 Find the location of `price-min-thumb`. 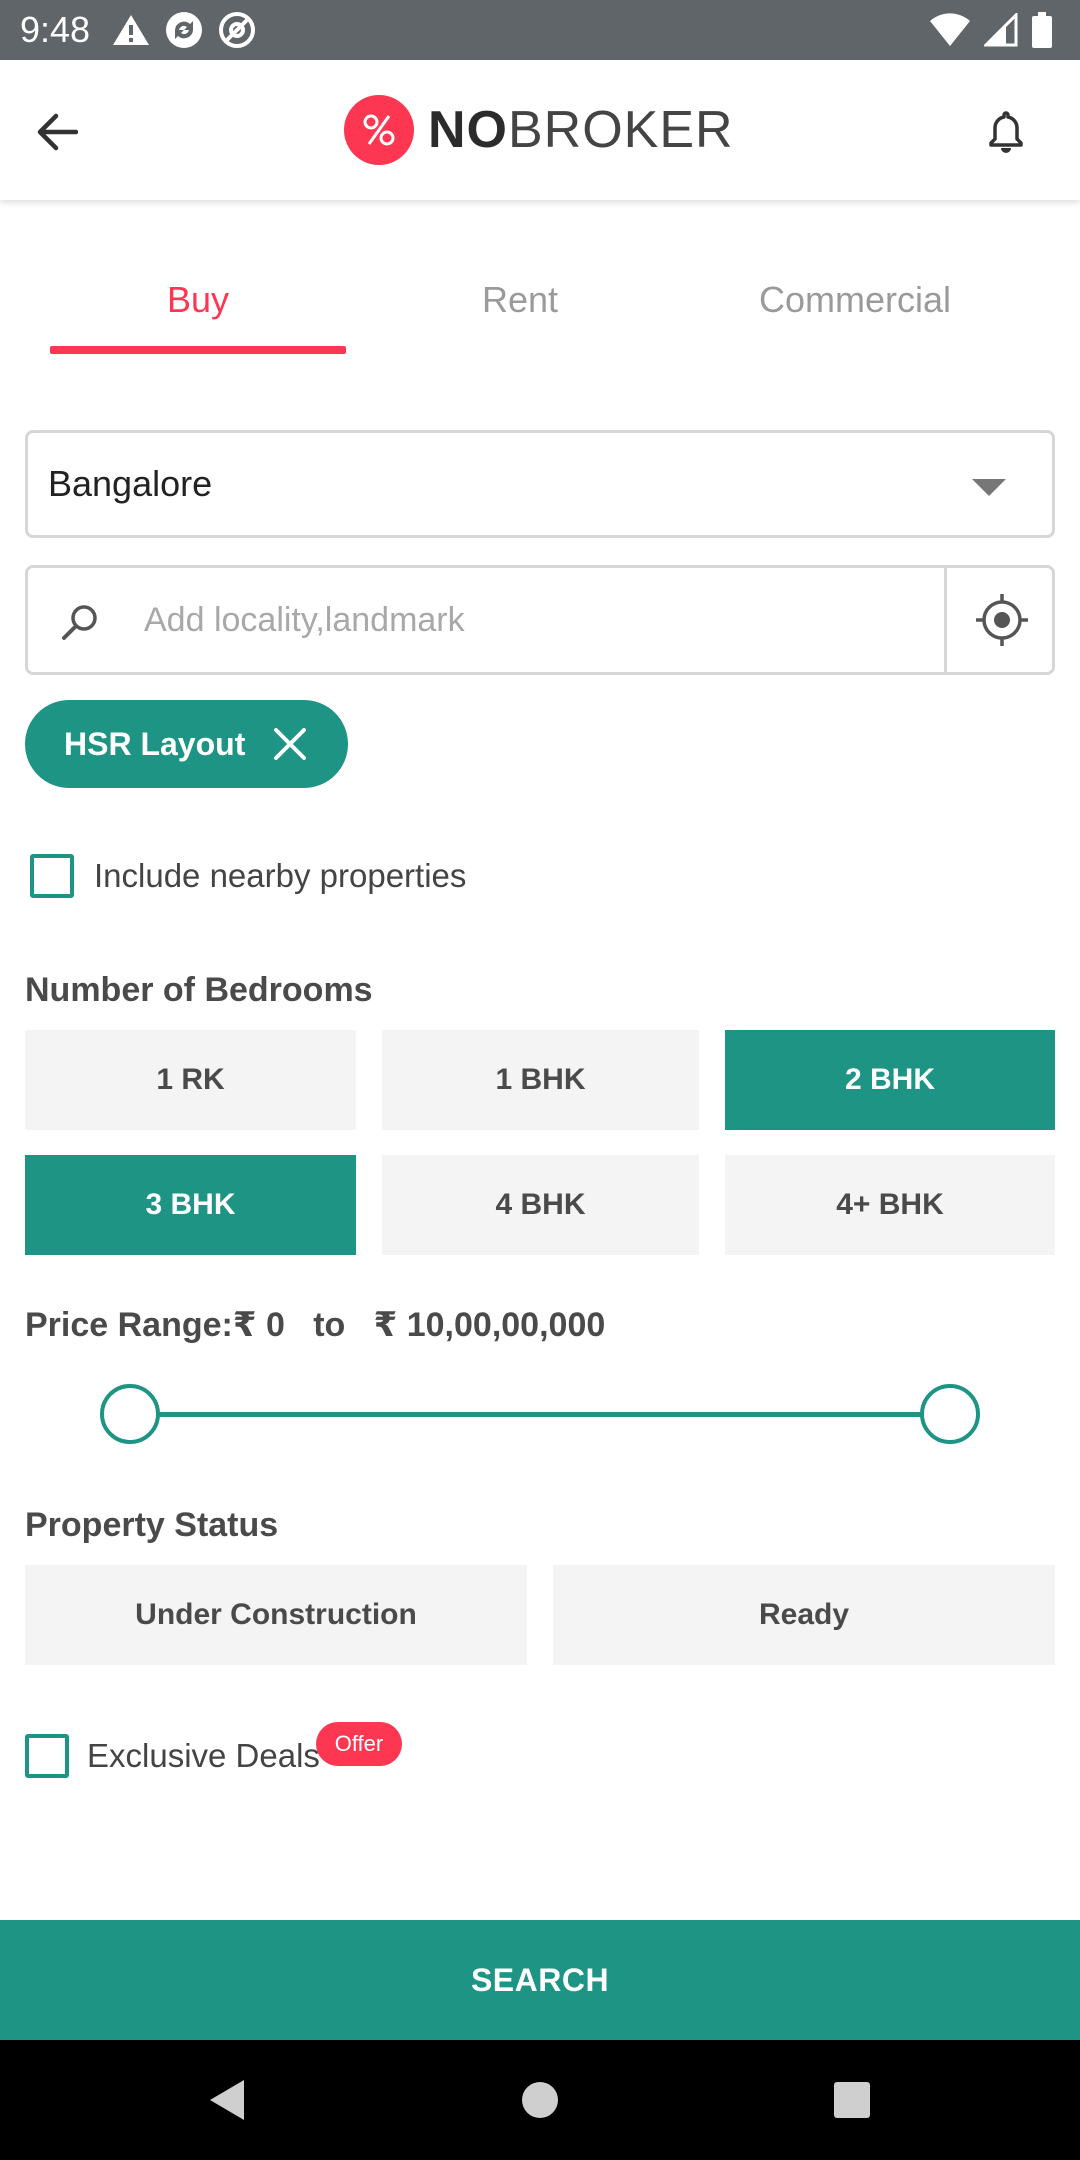

price-min-thumb is located at coordinates (130, 1414).